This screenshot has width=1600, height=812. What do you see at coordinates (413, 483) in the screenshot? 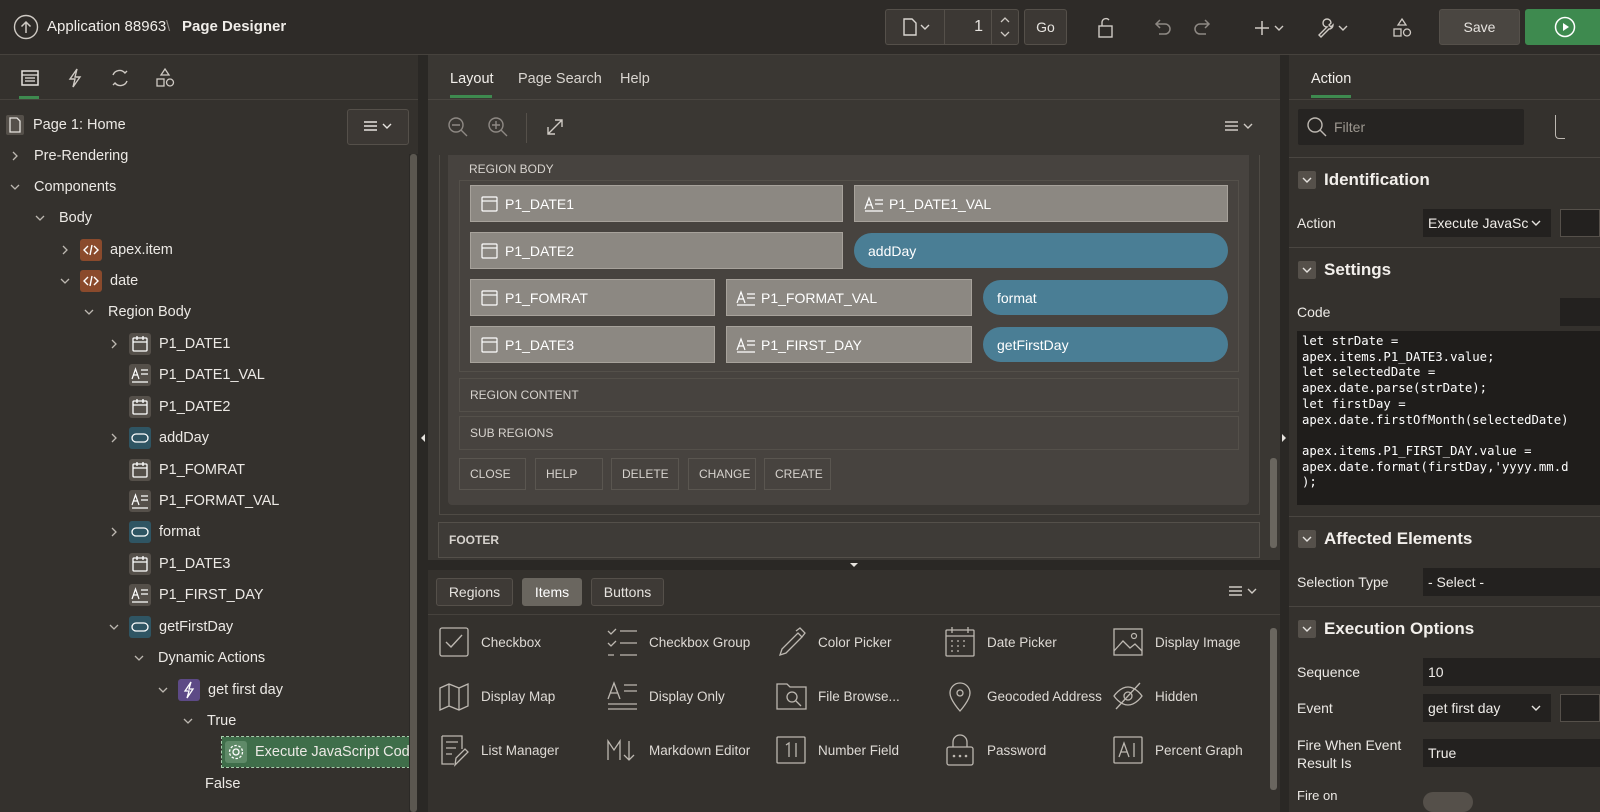
I see `tree-scrollbar` at bounding box center [413, 483].